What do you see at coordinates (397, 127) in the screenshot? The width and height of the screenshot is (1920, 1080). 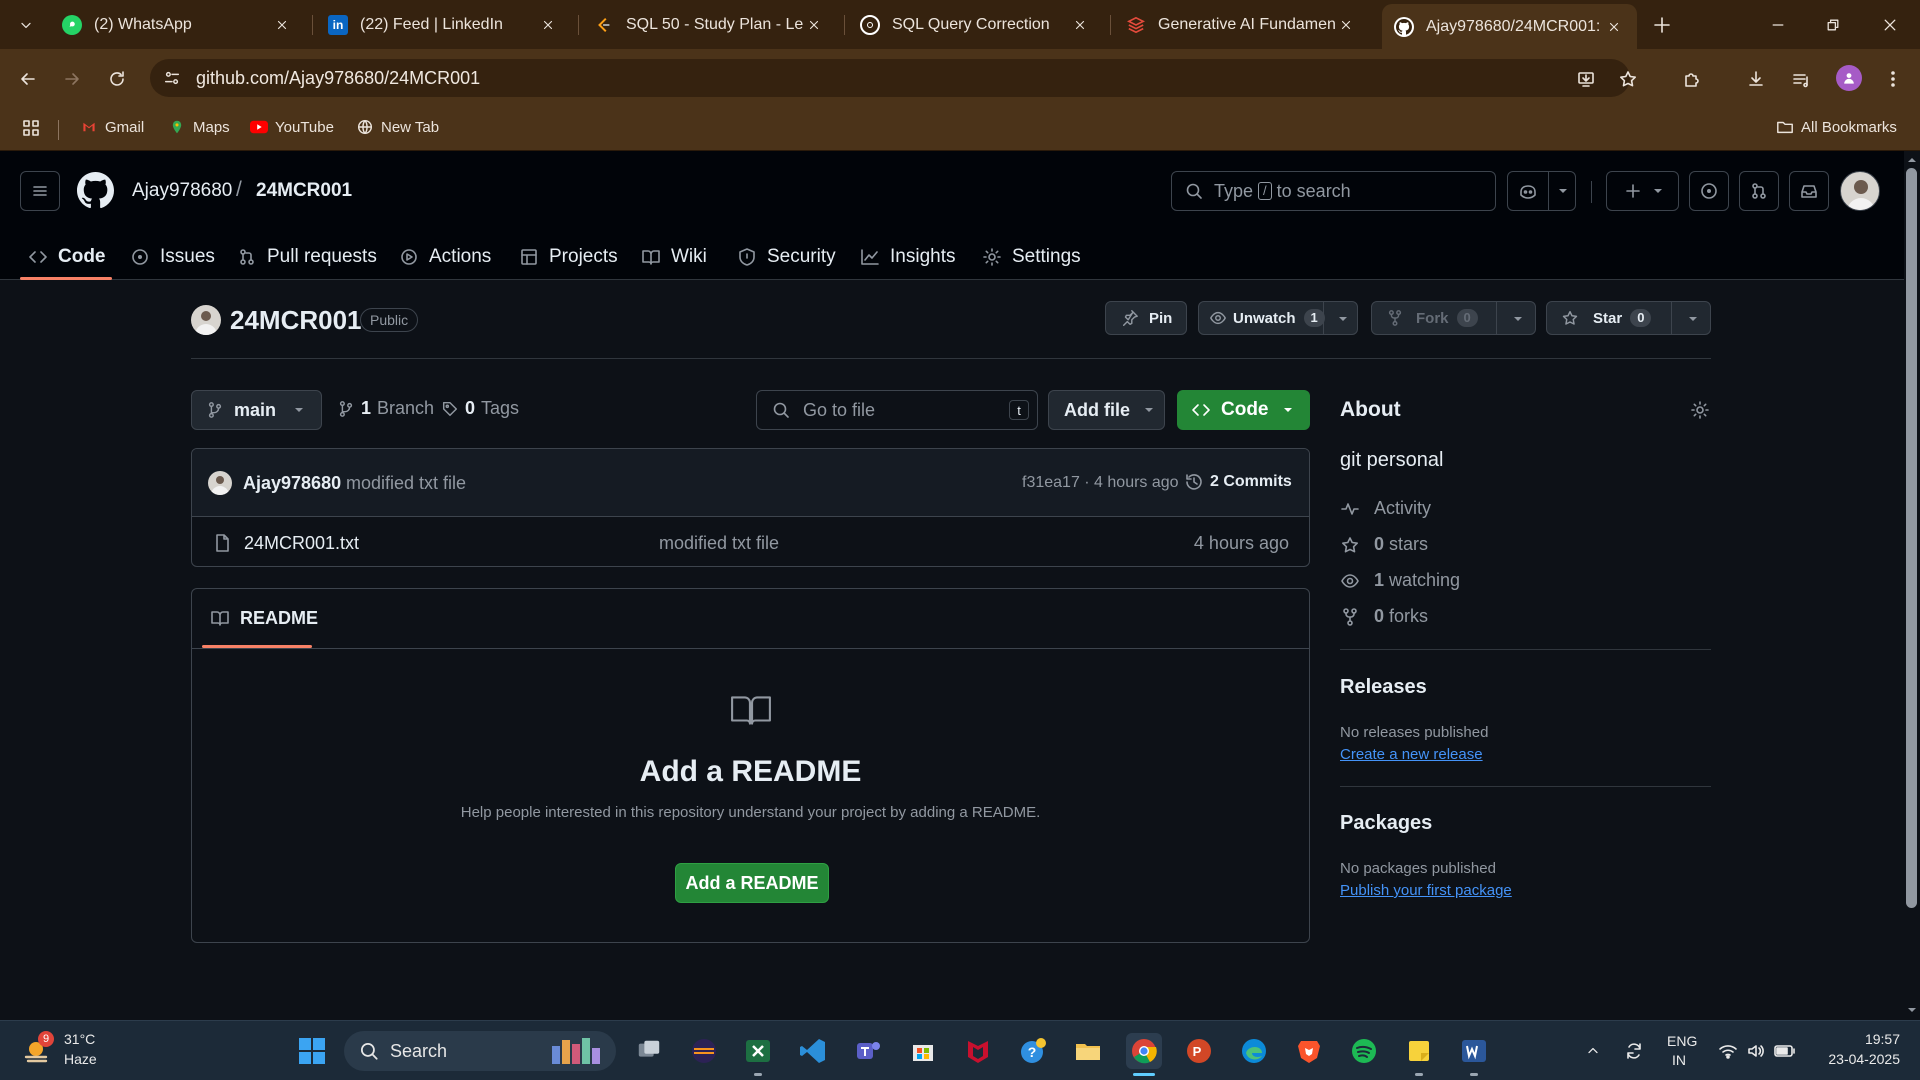 I see `bookmark-new-tab: New Tab` at bounding box center [397, 127].